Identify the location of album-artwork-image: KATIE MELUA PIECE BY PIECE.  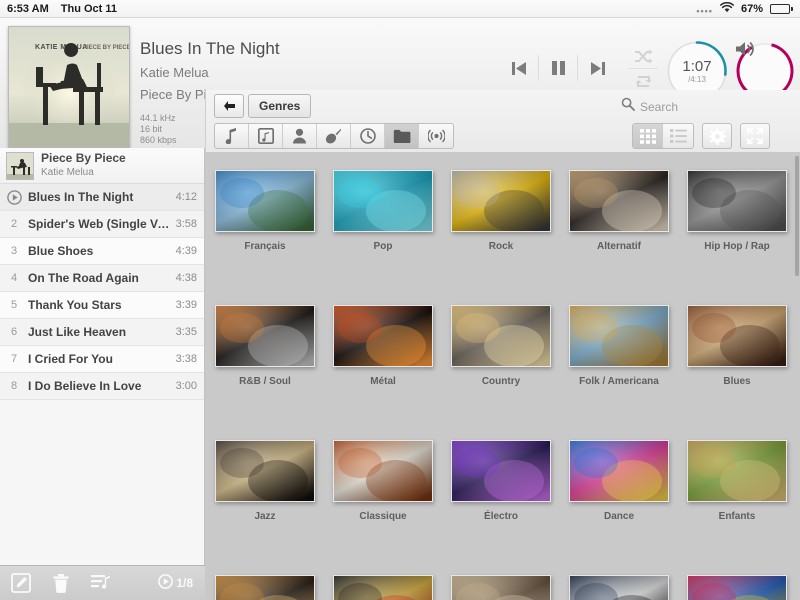
(69, 87).